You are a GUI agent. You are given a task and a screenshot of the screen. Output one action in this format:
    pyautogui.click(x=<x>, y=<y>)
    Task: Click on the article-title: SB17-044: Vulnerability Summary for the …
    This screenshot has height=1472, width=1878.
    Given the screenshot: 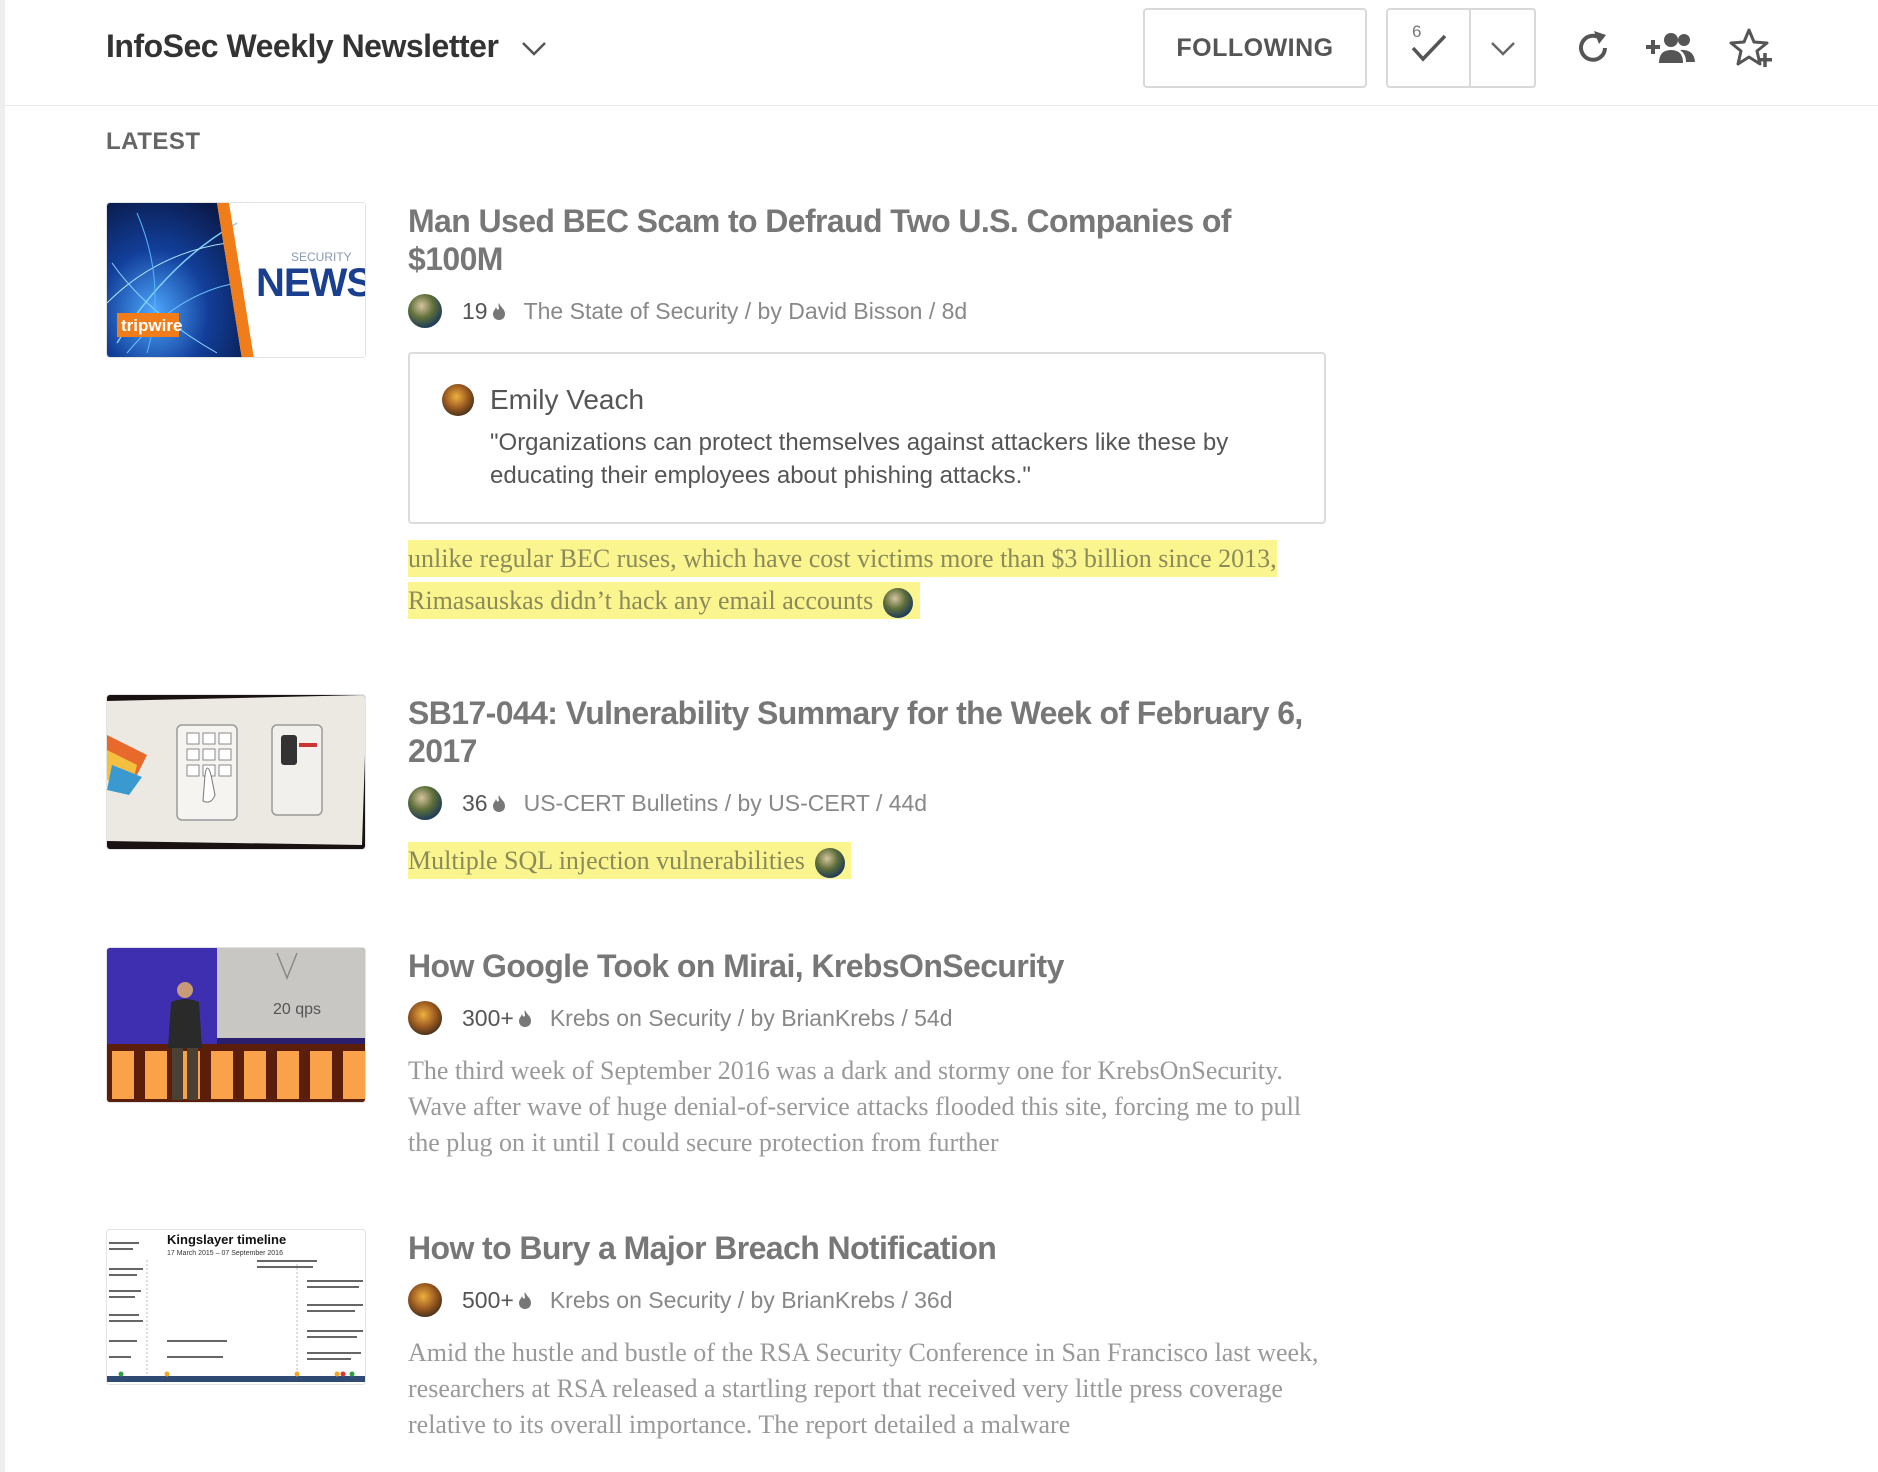 What is the action you would take?
    pyautogui.click(x=868, y=732)
    